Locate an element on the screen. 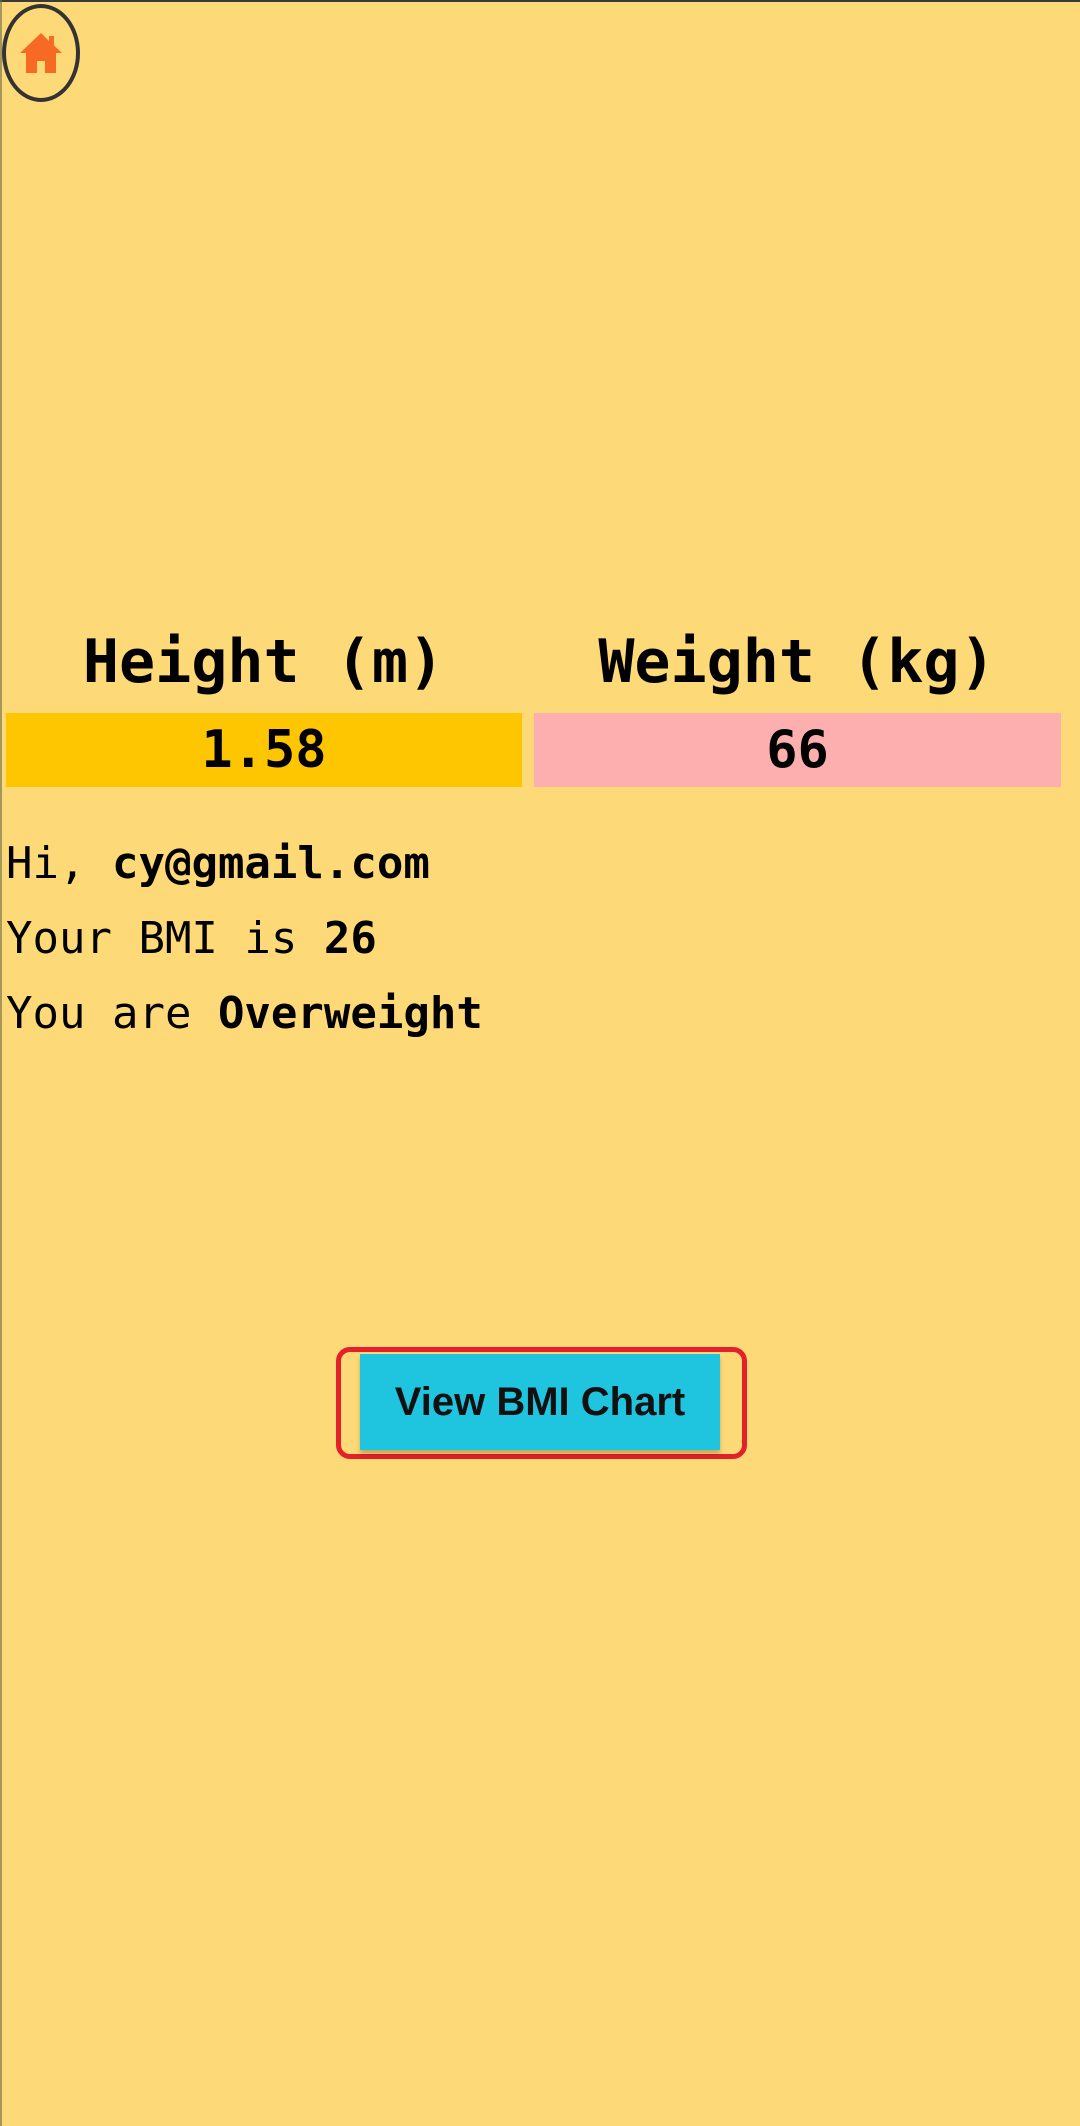  home-button is located at coordinates (41, 53).